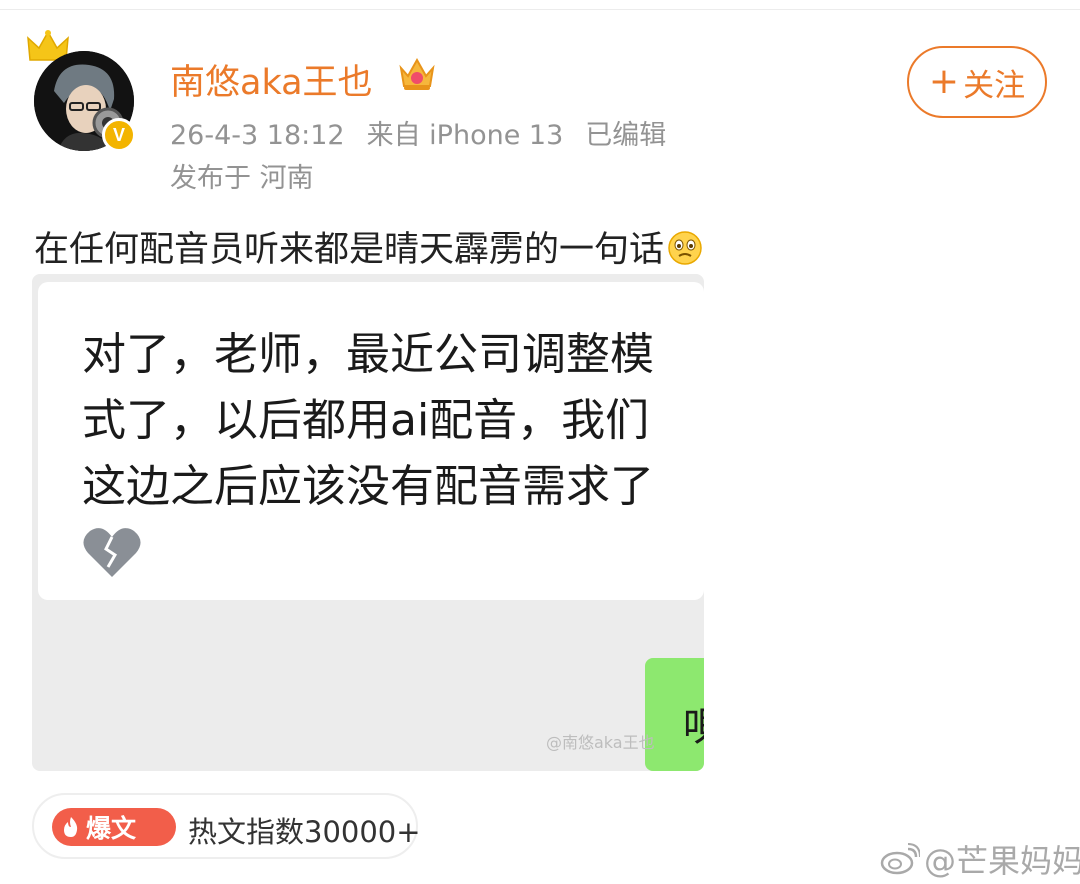 The image size is (1080, 884). What do you see at coordinates (112, 552) in the screenshot?
I see `broken-heart-icon` at bounding box center [112, 552].